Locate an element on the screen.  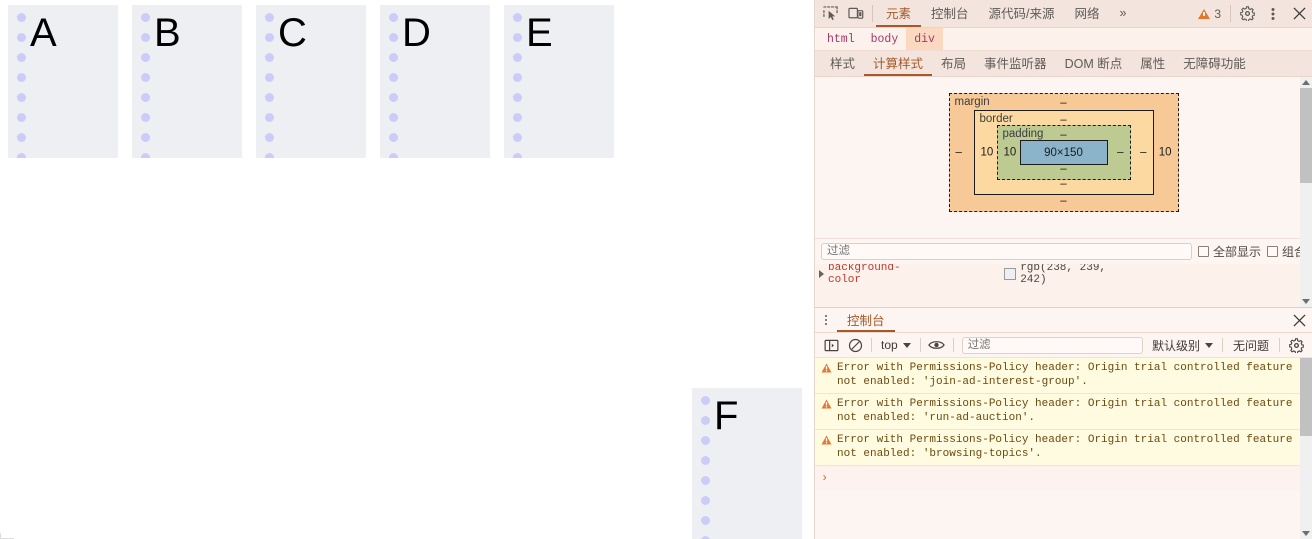
margin-right-value: 10 is located at coordinates (1165, 152).